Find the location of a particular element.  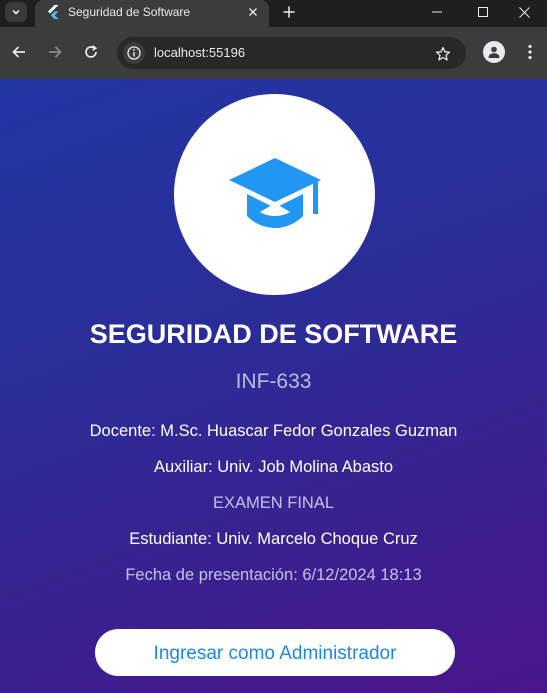

arrow-right-icon is located at coordinates (55, 52).